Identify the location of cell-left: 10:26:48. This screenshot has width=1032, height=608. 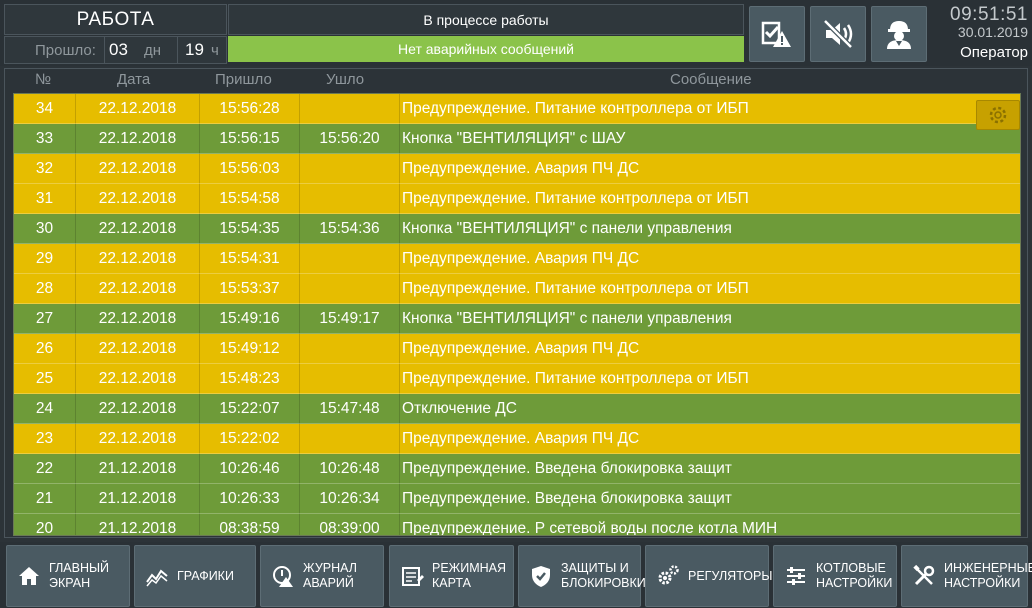
(350, 469).